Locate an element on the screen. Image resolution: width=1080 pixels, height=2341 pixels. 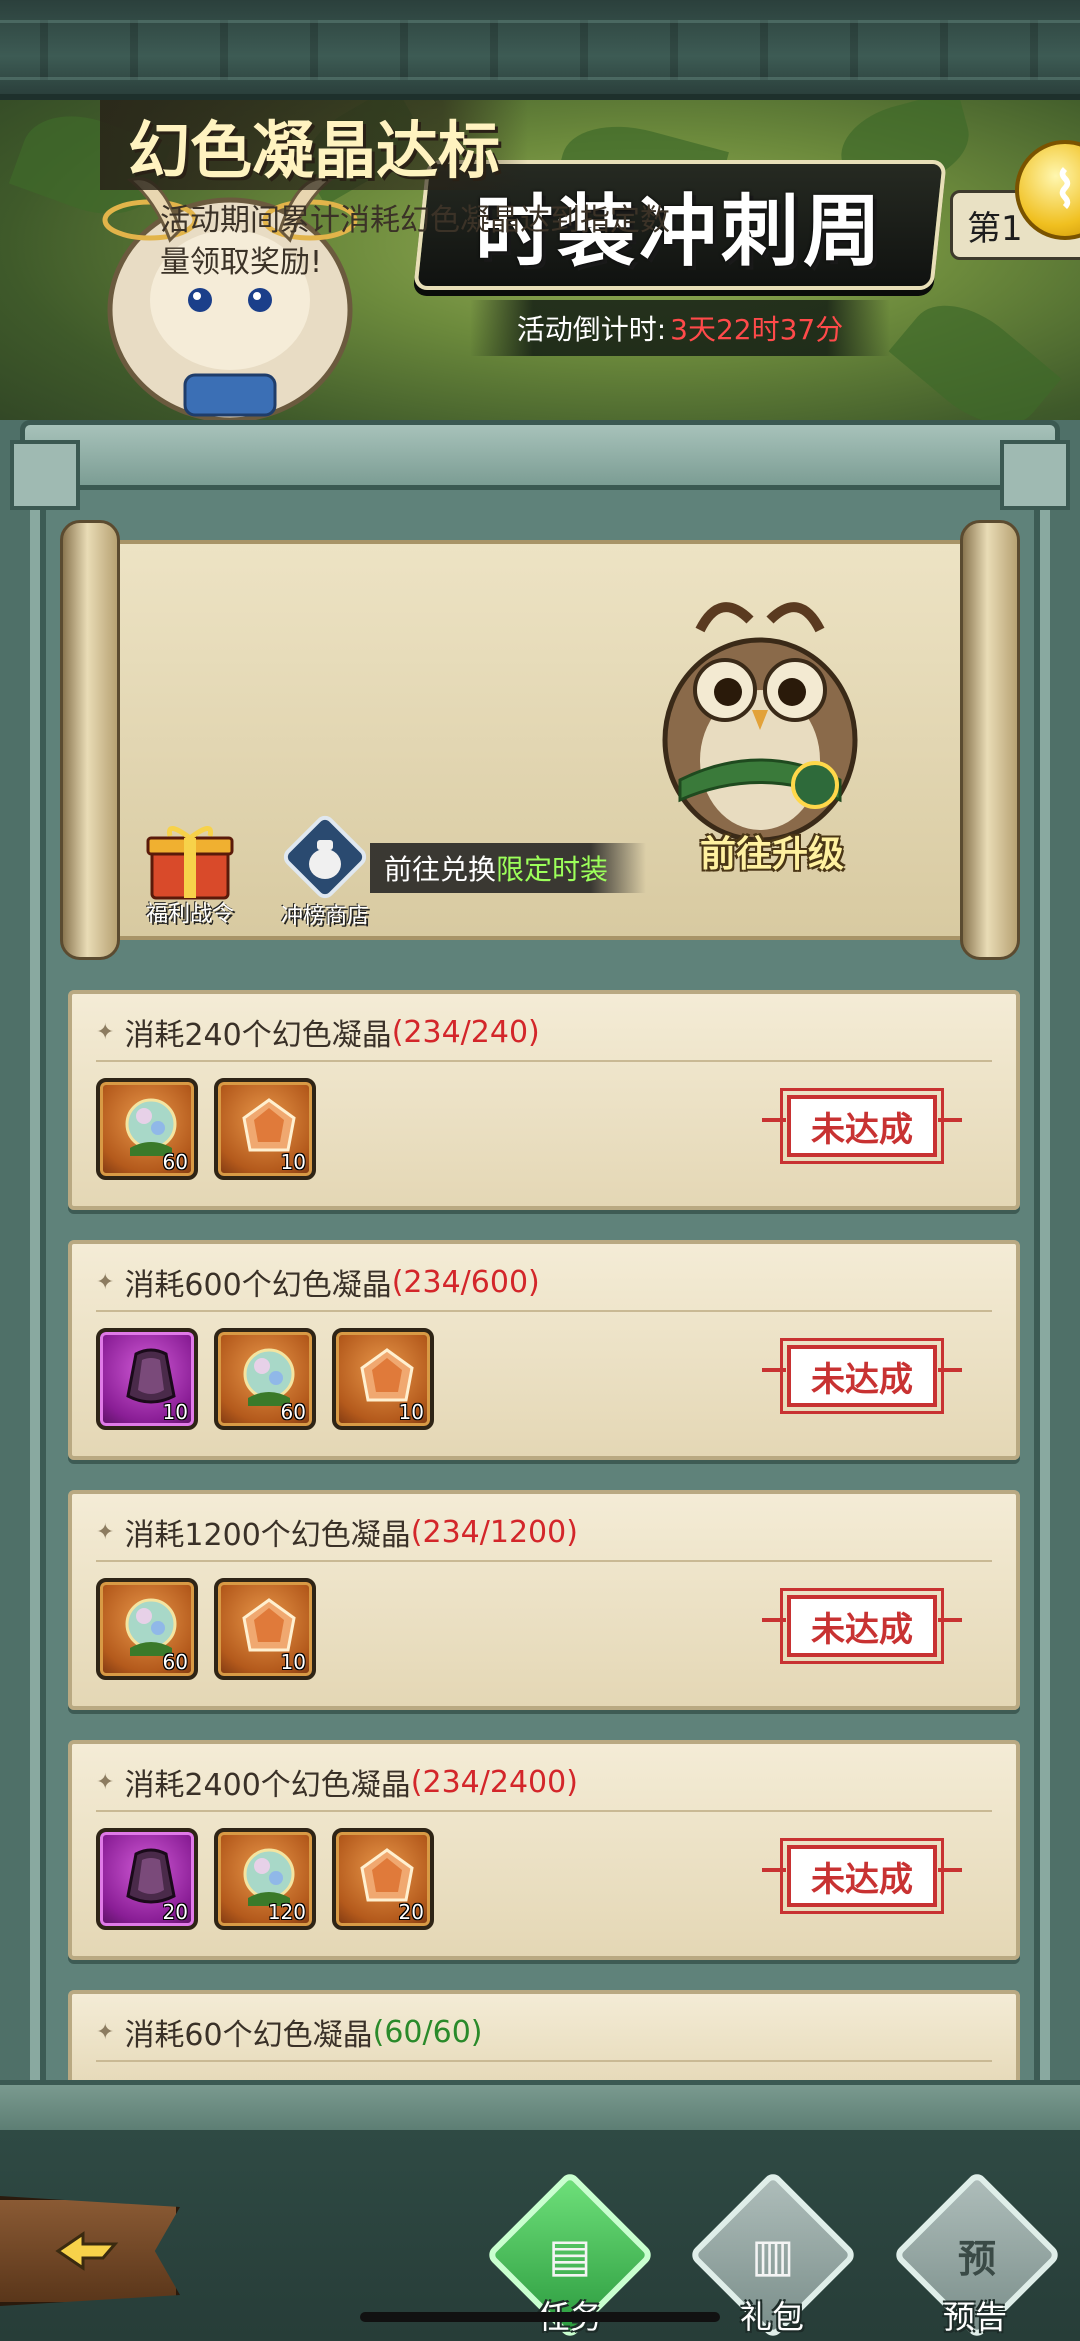
money-bag-icon is located at coordinates (325, 857).